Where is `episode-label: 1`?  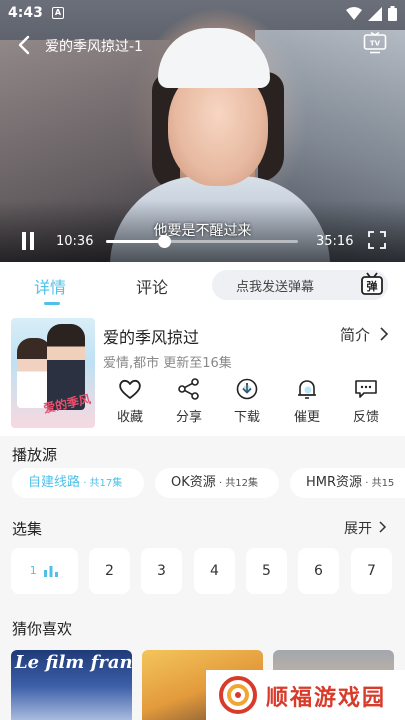 episode-label: 1 is located at coordinates (33, 570).